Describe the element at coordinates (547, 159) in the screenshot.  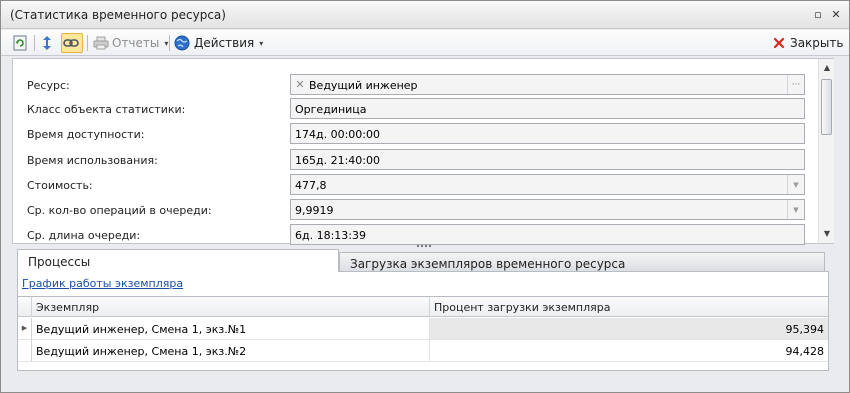
I see `usage-time-input: 165д. 21:40:00` at that location.